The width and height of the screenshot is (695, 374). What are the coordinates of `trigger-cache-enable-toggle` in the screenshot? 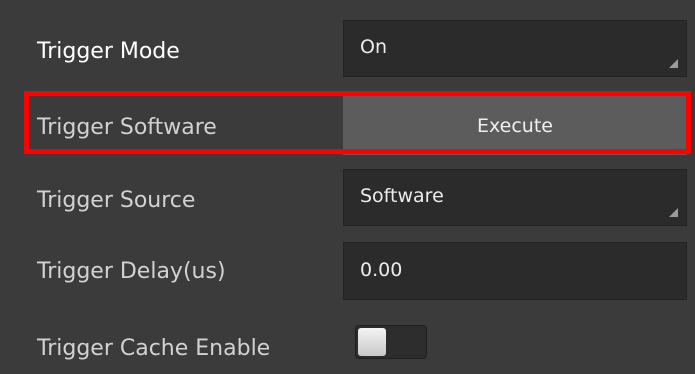 It's located at (391, 342).